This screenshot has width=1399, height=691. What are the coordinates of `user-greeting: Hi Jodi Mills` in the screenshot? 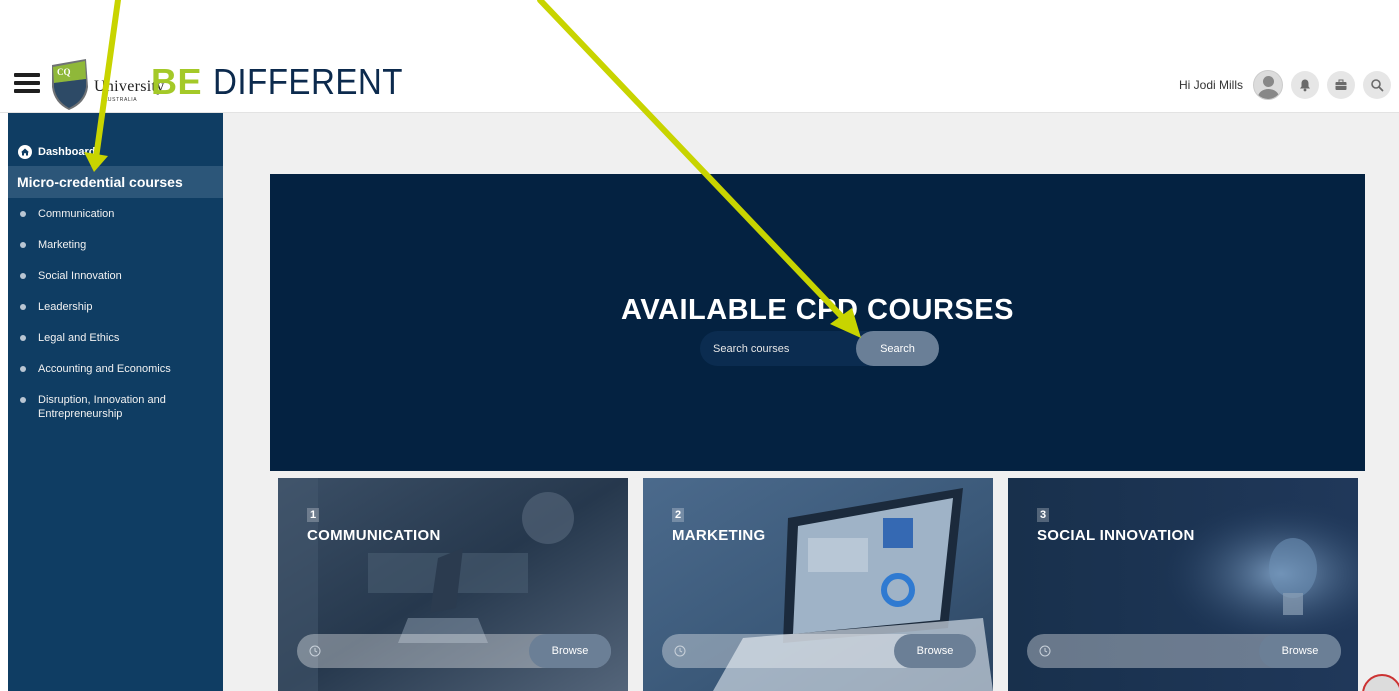 It's located at (1211, 85).